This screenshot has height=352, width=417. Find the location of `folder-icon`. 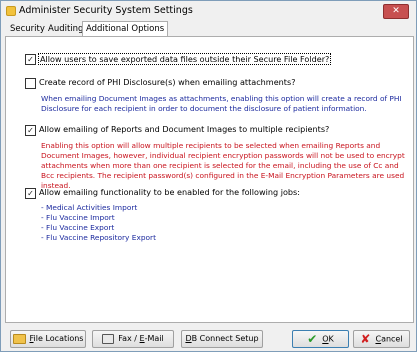

folder-icon is located at coordinates (19, 338).